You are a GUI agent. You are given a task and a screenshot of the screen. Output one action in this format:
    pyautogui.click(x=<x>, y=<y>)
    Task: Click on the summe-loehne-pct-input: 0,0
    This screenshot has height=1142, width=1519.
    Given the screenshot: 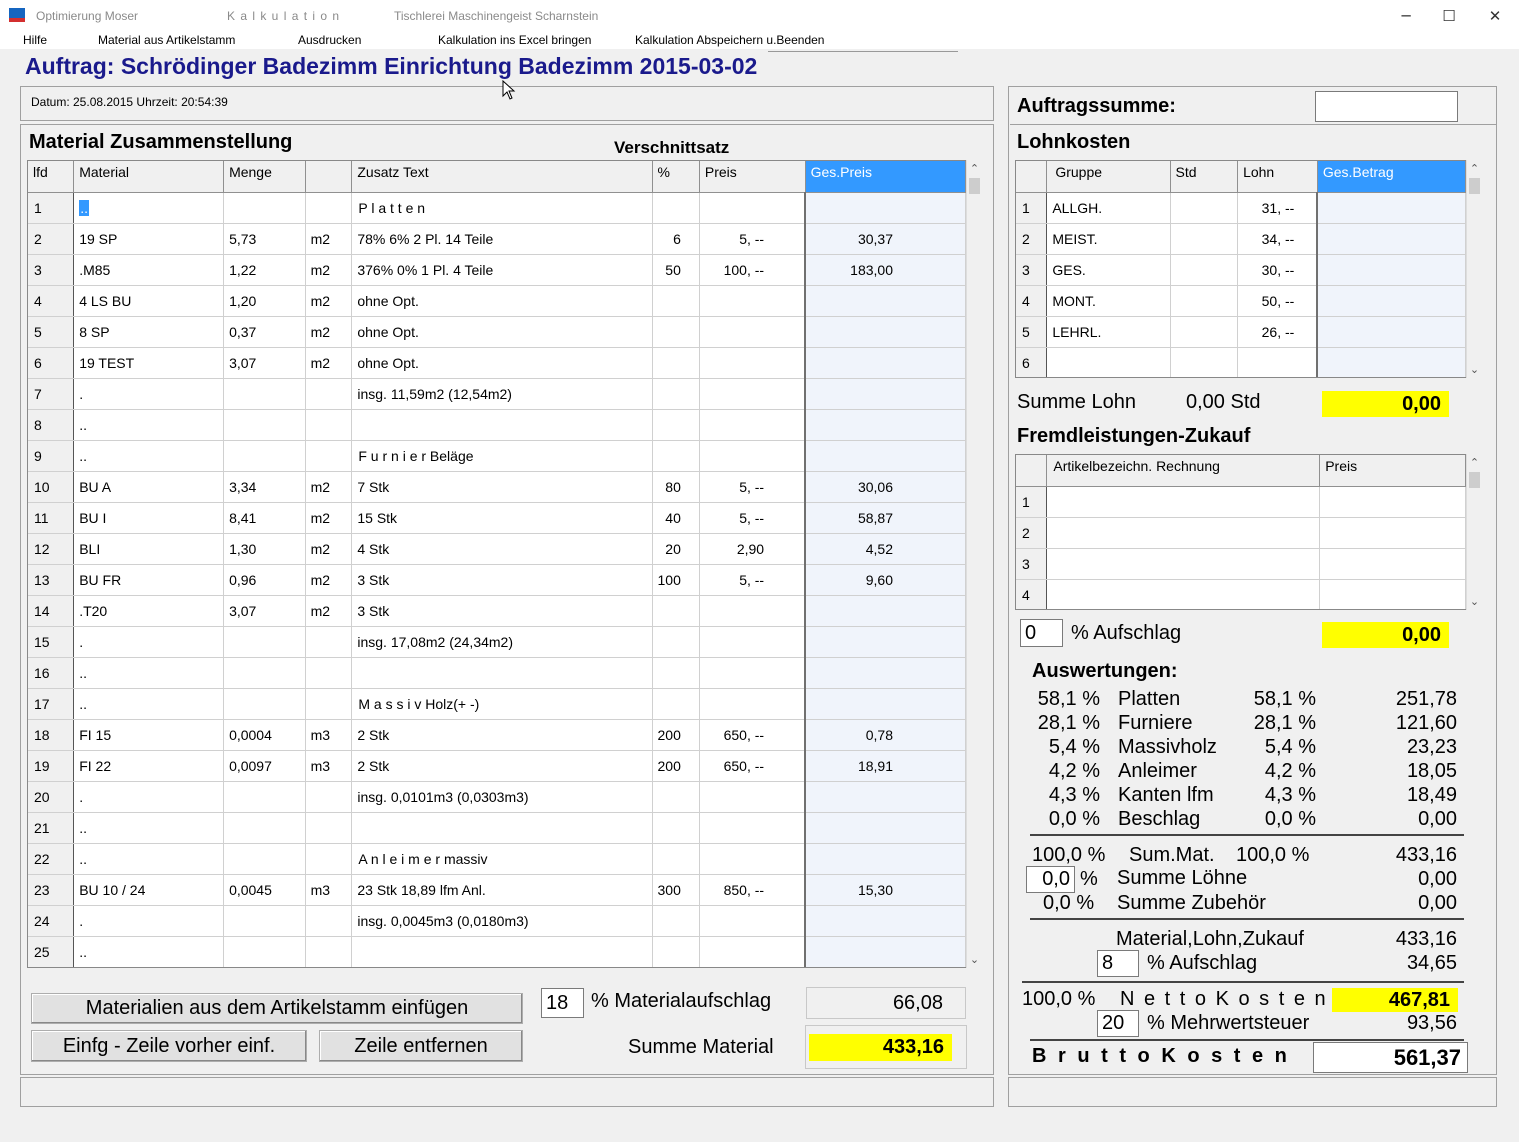 What is the action you would take?
    pyautogui.click(x=1050, y=879)
    